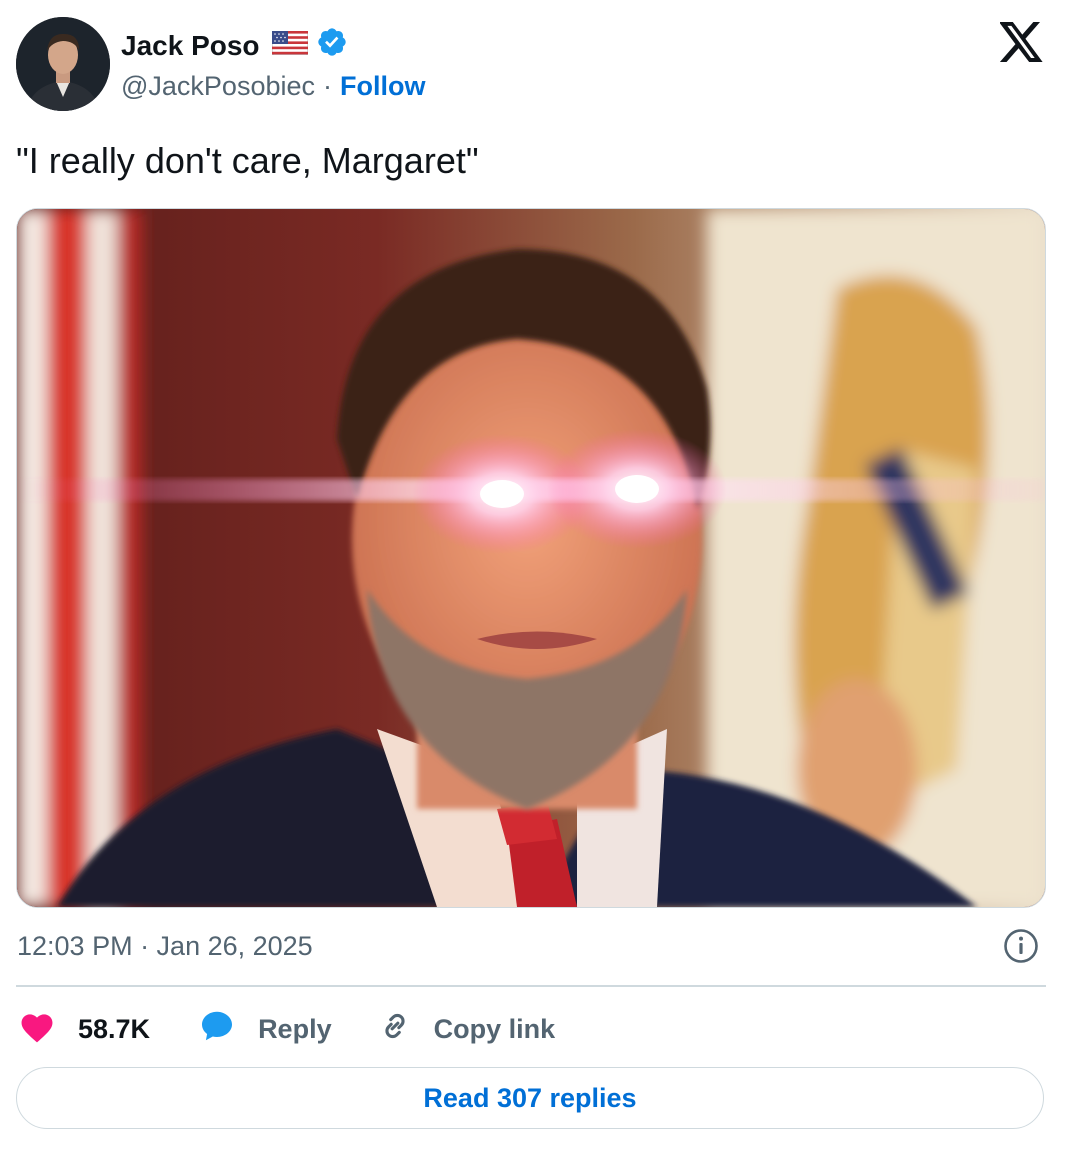 The image size is (1065, 1157). Describe the element at coordinates (382, 86) in the screenshot. I see `follow-button: Follow` at that location.